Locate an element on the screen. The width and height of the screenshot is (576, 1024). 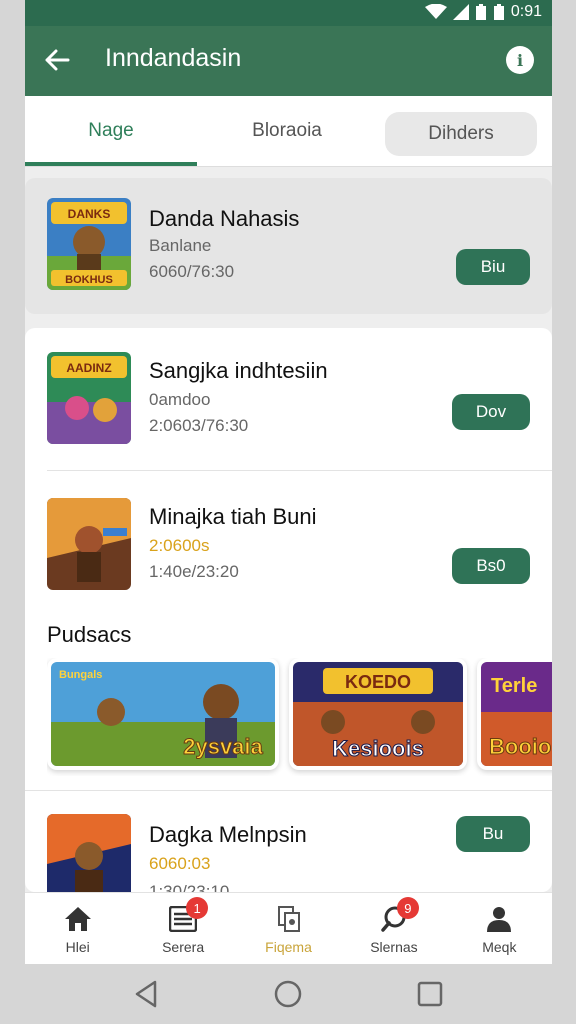
tab-bar: Nage Bloraoia Dihders is located at coordinates (288, 131).